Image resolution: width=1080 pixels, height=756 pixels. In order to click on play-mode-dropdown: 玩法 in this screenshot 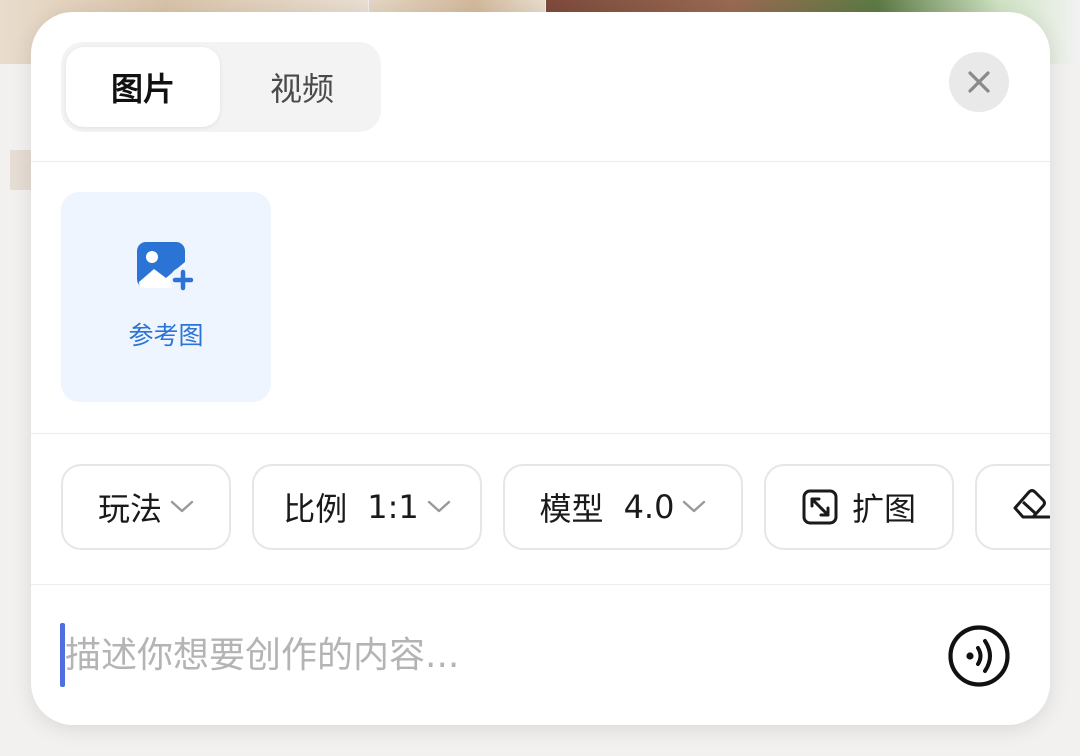, I will do `click(146, 507)`.